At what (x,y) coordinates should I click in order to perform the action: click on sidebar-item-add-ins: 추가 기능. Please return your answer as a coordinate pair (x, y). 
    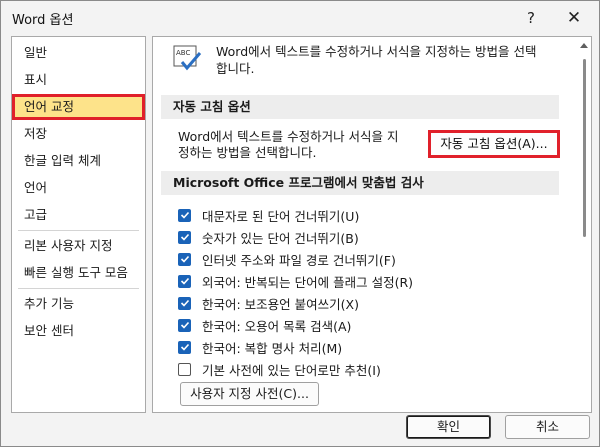
    Looking at the image, I should click on (78, 304).